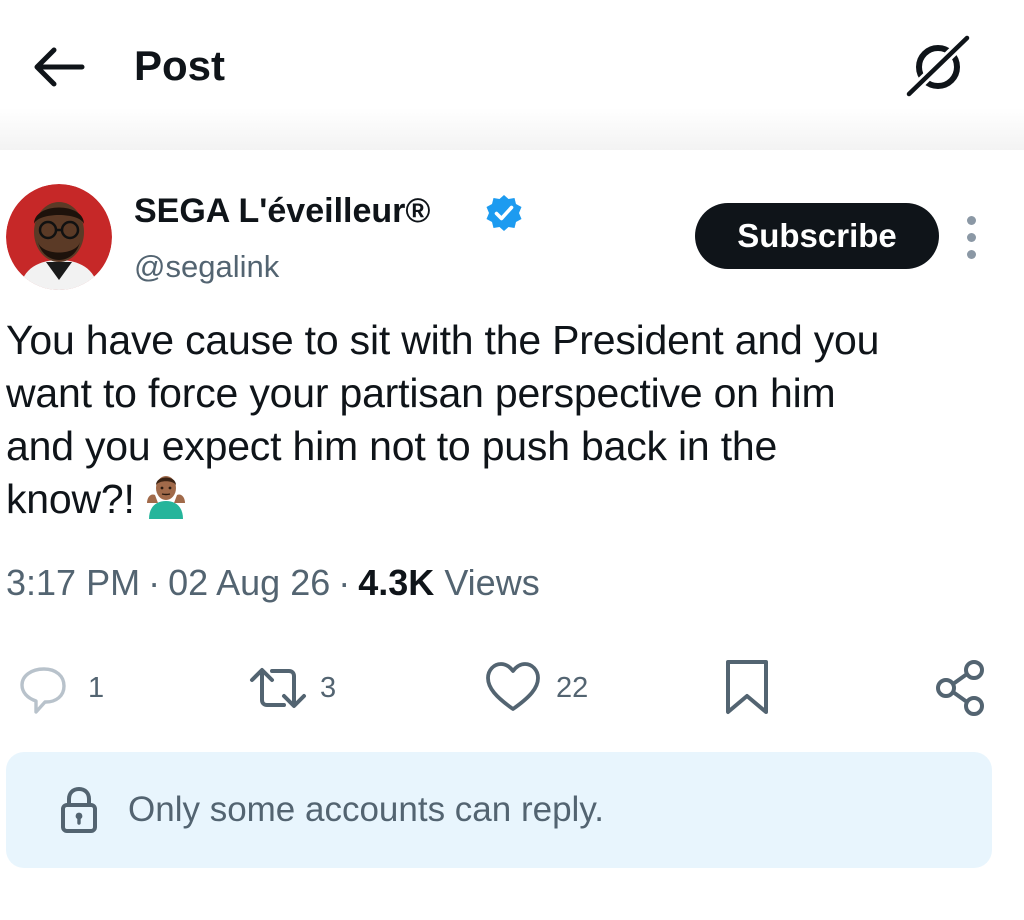  I want to click on grok-button, so click(939, 66).